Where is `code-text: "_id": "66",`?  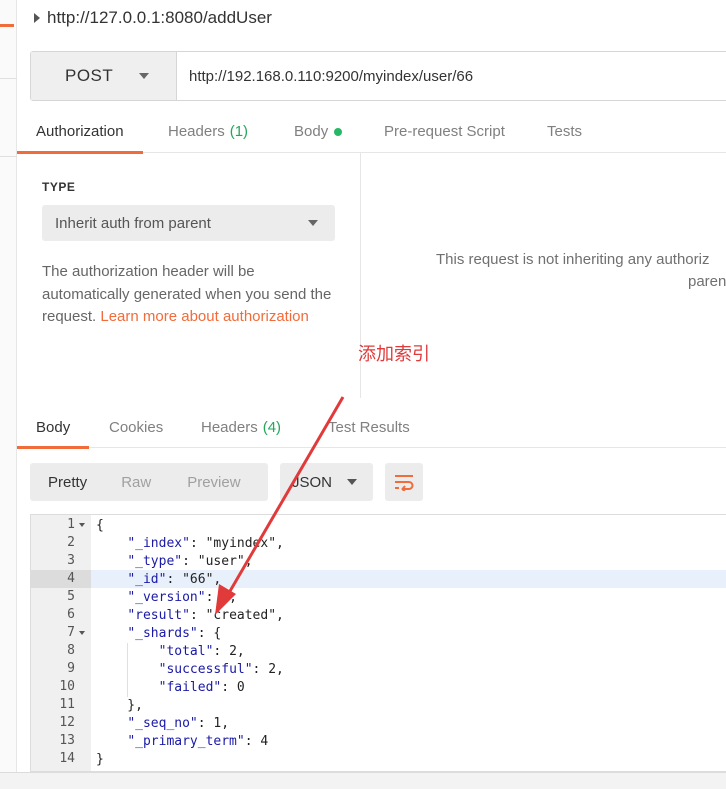 code-text: "_id": "66", is located at coordinates (174, 579).